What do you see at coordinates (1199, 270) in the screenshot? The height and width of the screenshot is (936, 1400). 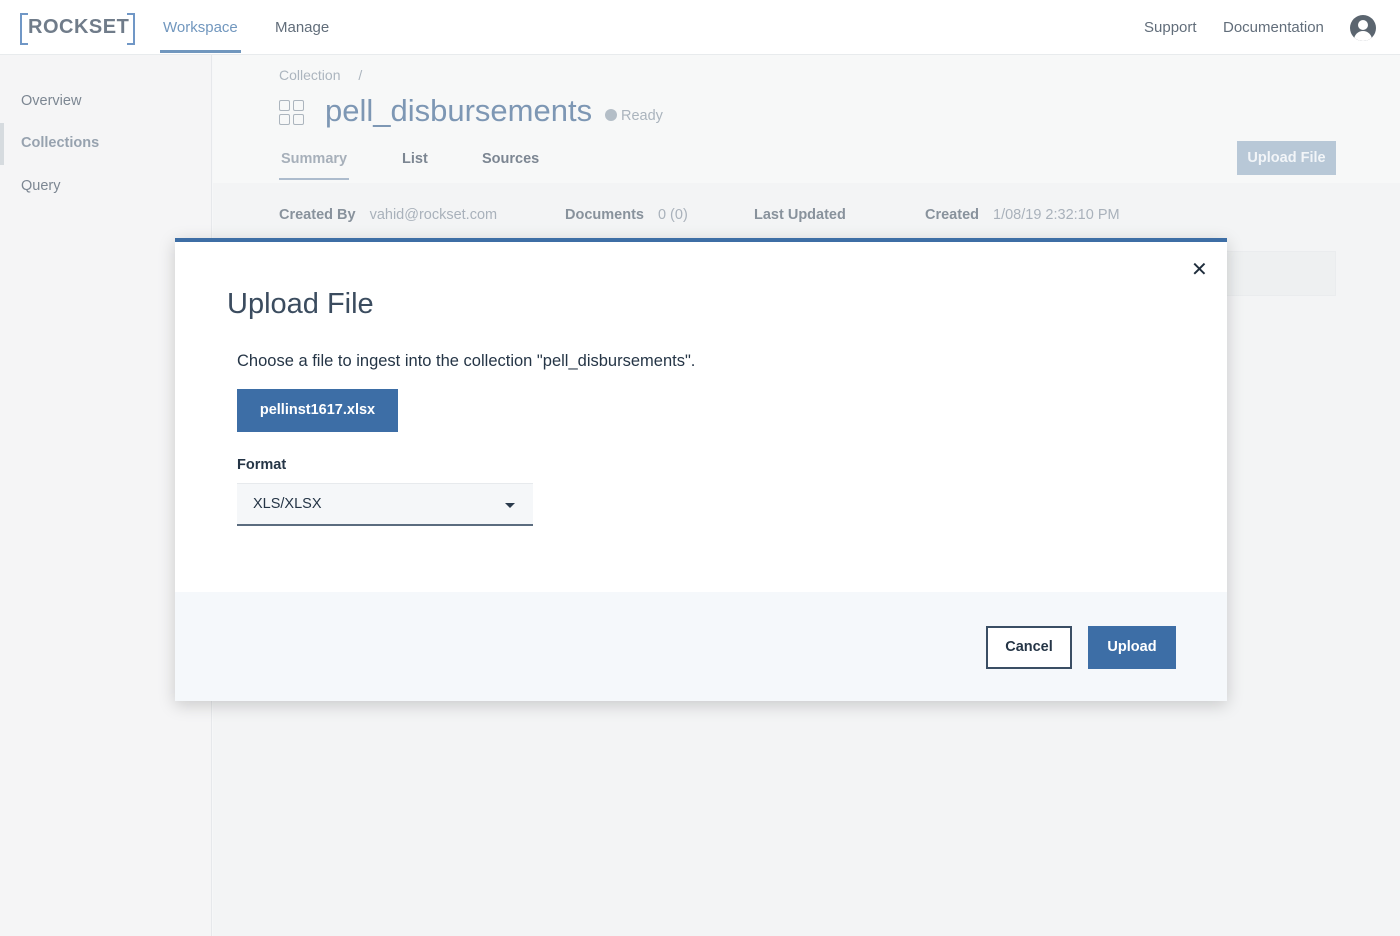 I see `close-icon: ✕` at bounding box center [1199, 270].